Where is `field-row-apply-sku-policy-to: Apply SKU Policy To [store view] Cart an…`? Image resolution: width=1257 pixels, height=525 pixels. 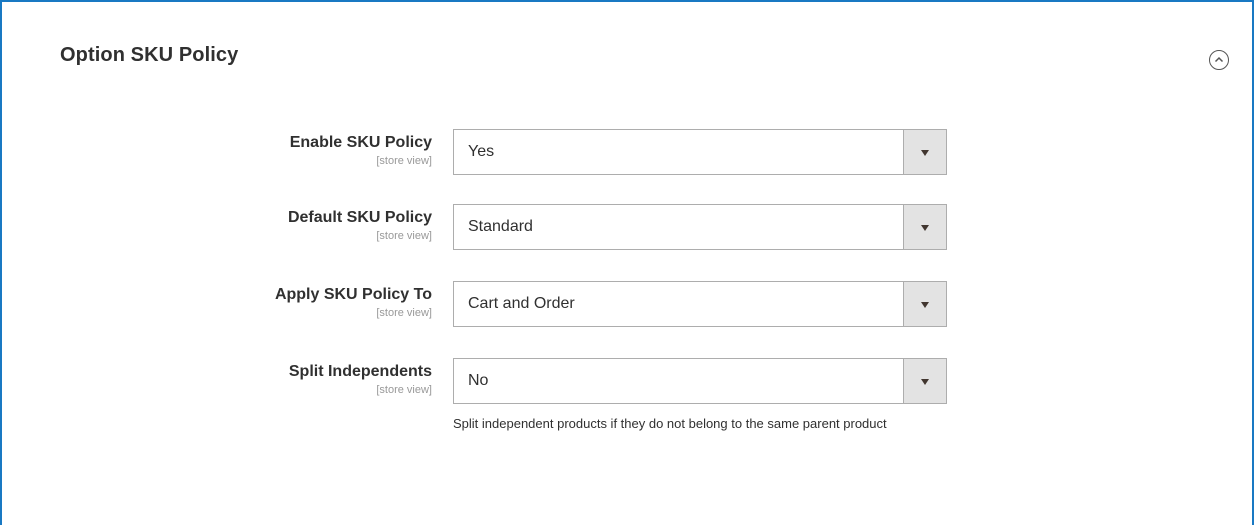
field-row-apply-sku-policy-to: Apply SKU Policy To [store view] Cart an… is located at coordinates (629, 305).